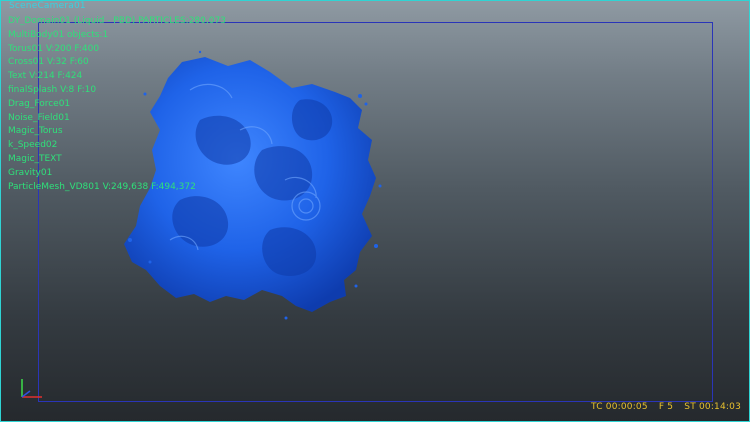 This screenshot has height=422, width=750. What do you see at coordinates (33, 145) in the screenshot?
I see `overlay-line: k_Speed02` at bounding box center [33, 145].